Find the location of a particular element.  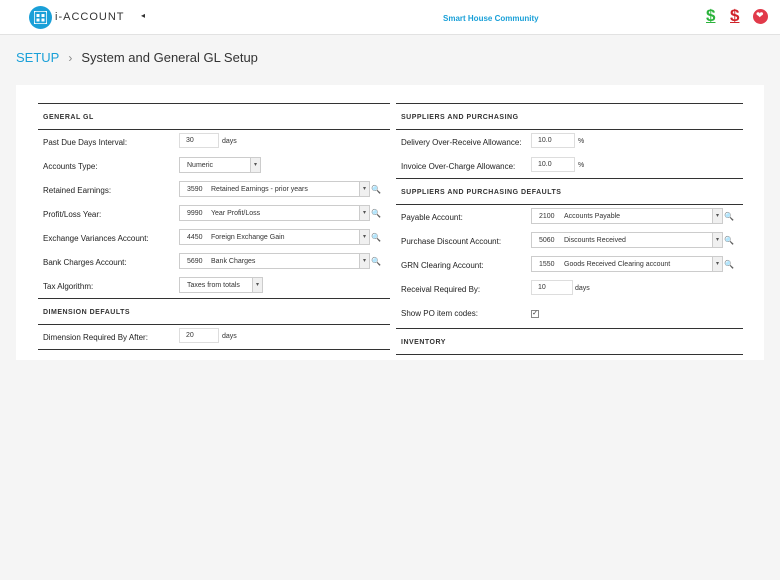

profit-loss-label: Profit/Loss Year: is located at coordinates (72, 214).